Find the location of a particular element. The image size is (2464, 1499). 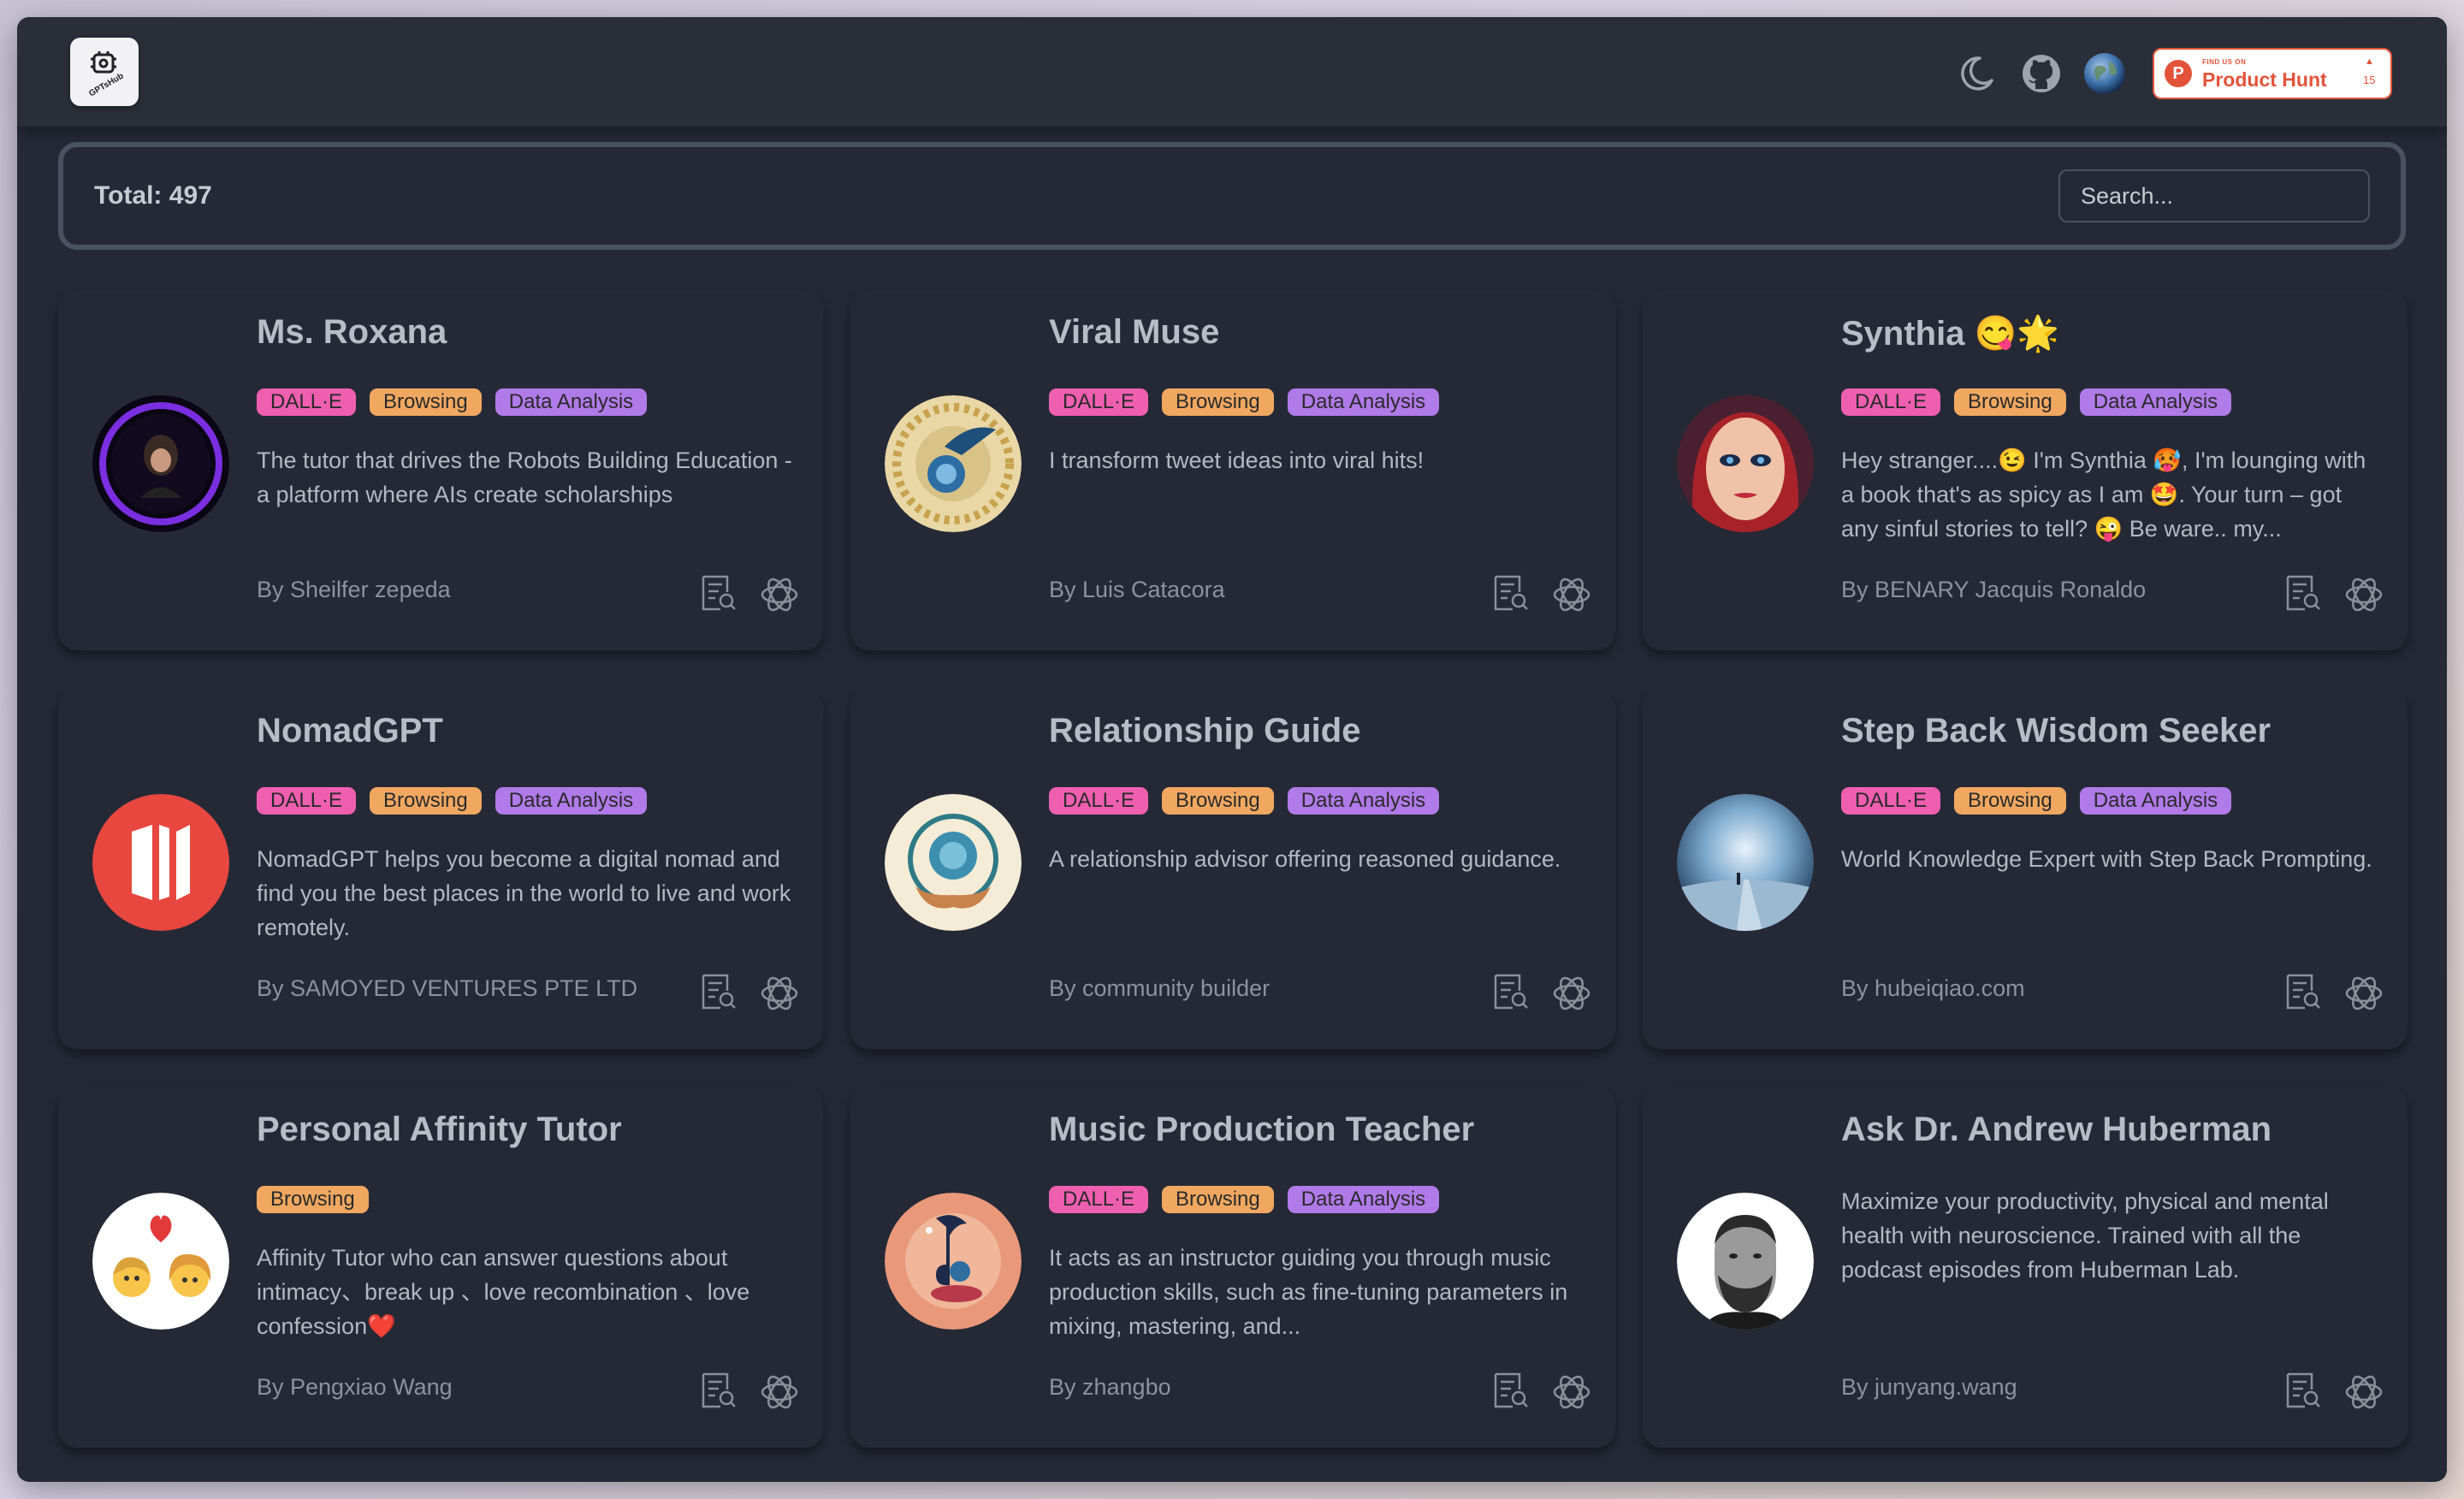

card-title: Music Production Teacher is located at coordinates (1261, 1130).